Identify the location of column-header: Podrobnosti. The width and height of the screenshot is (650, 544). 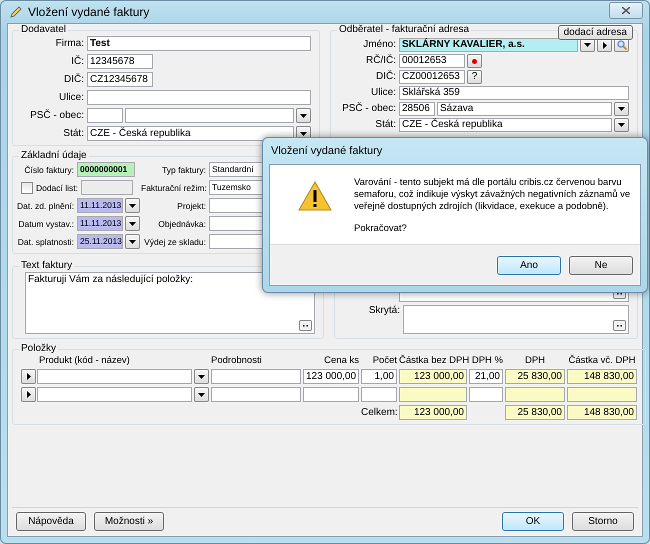
(237, 360).